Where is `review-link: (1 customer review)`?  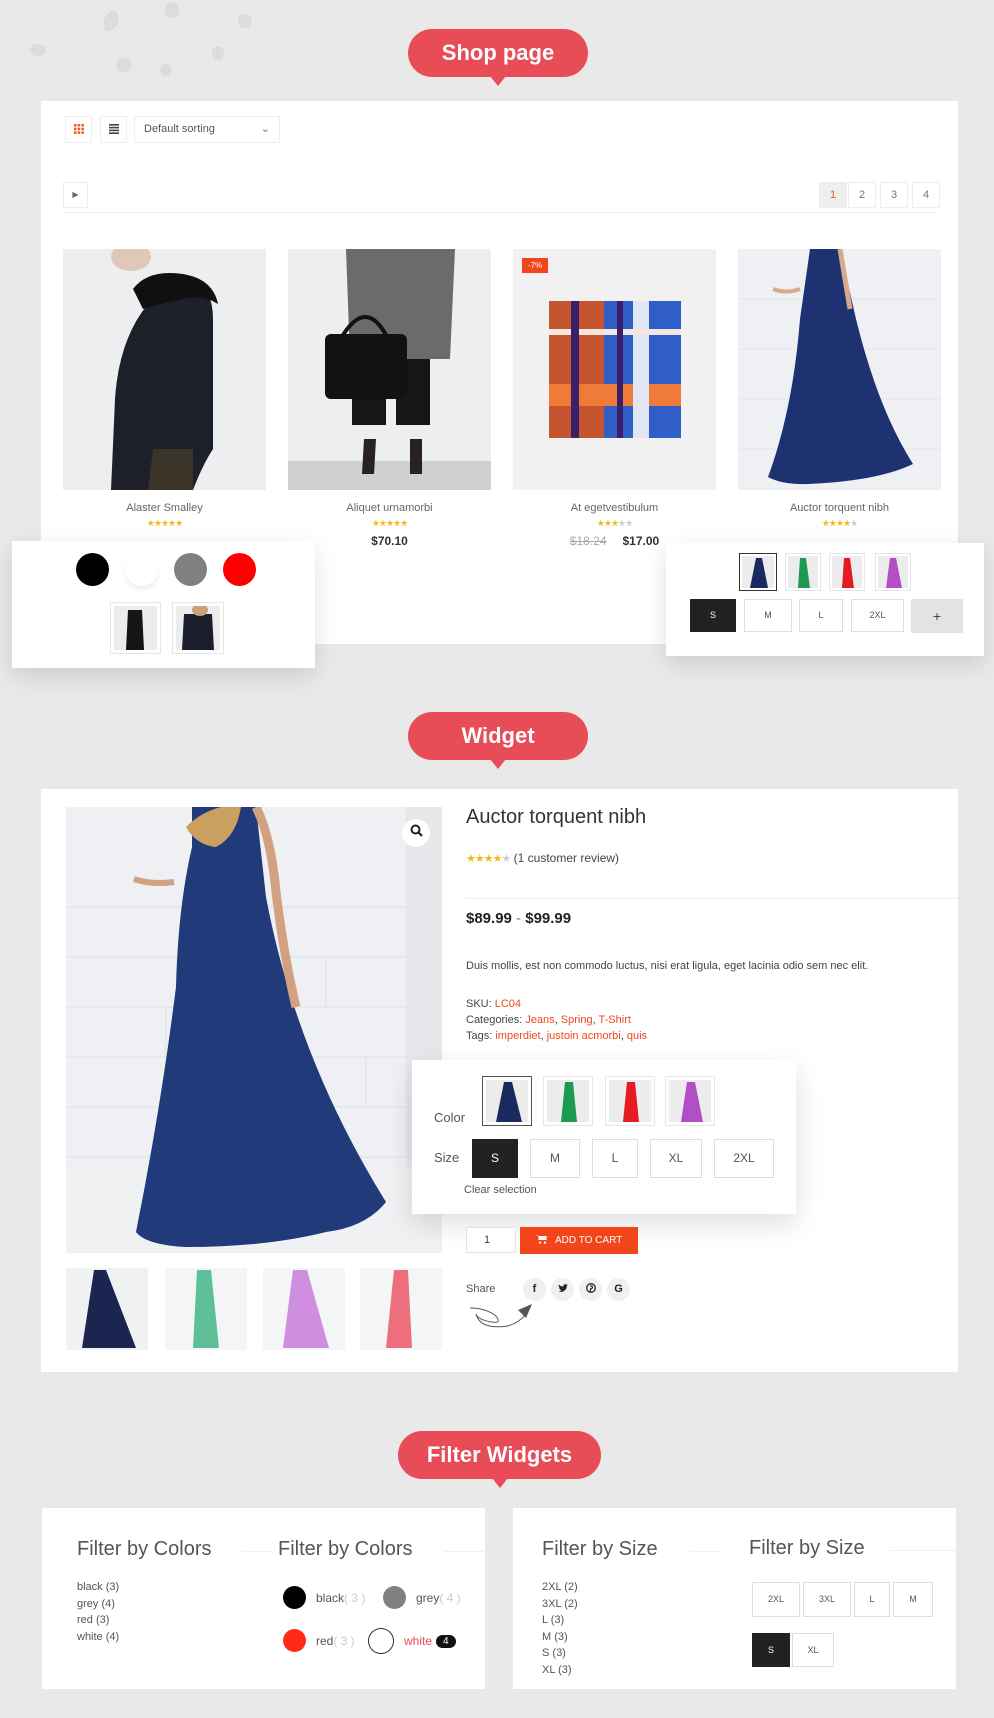 review-link: (1 customer review) is located at coordinates (566, 858).